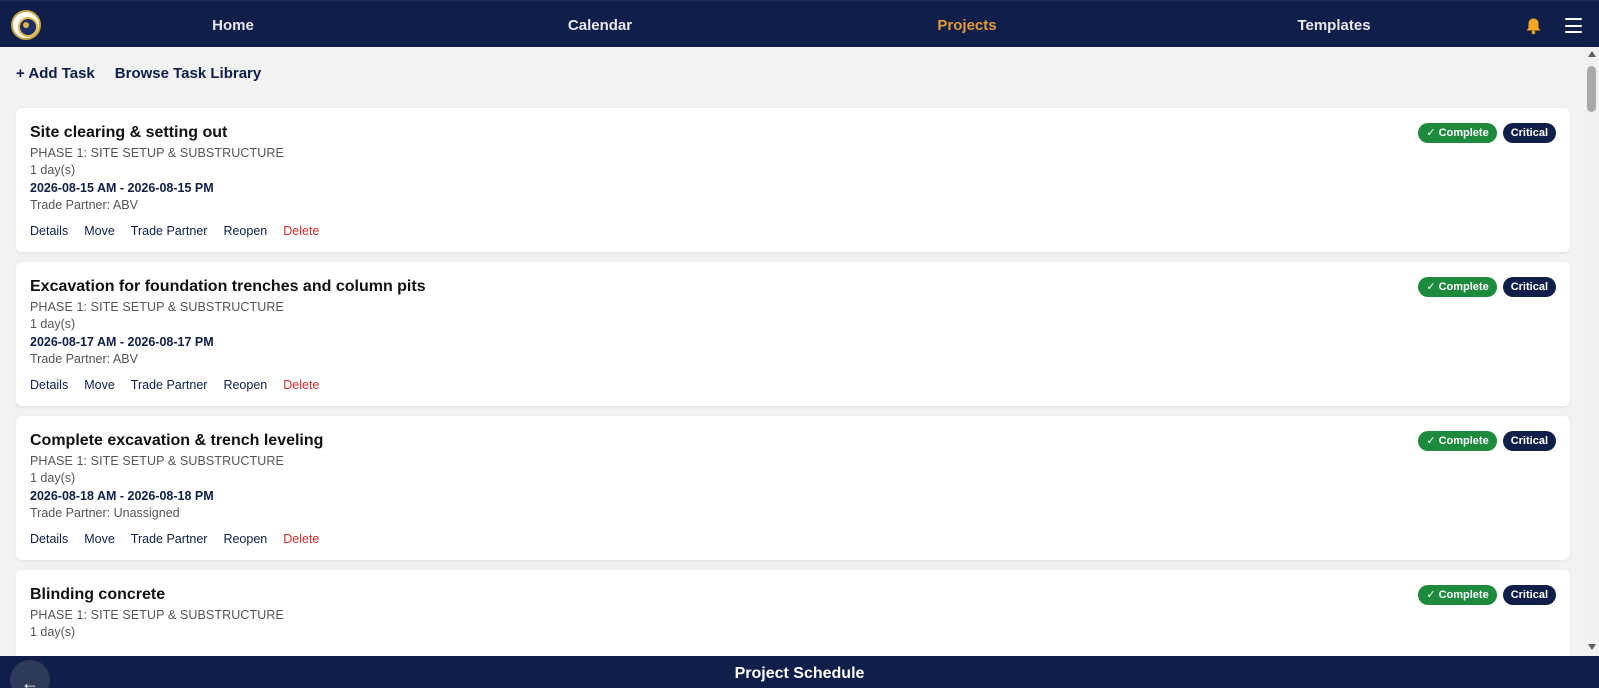 The height and width of the screenshot is (688, 1599). I want to click on nav-templates: Templates, so click(1333, 24).